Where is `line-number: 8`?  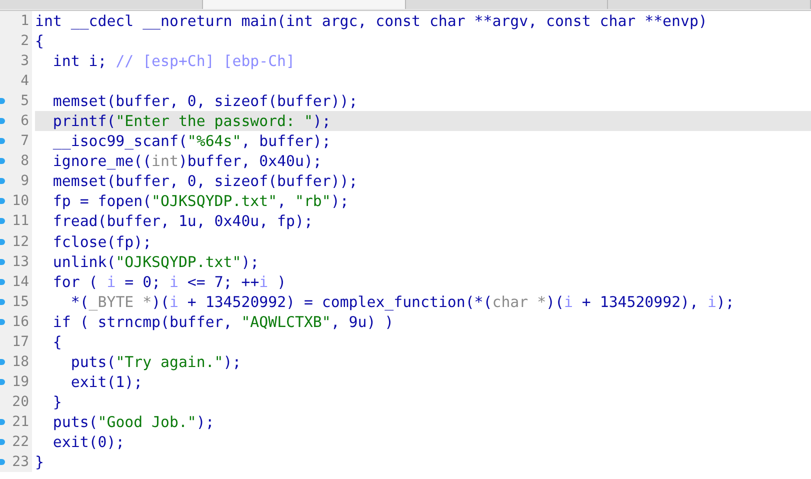
line-number: 8 is located at coordinates (24, 162).